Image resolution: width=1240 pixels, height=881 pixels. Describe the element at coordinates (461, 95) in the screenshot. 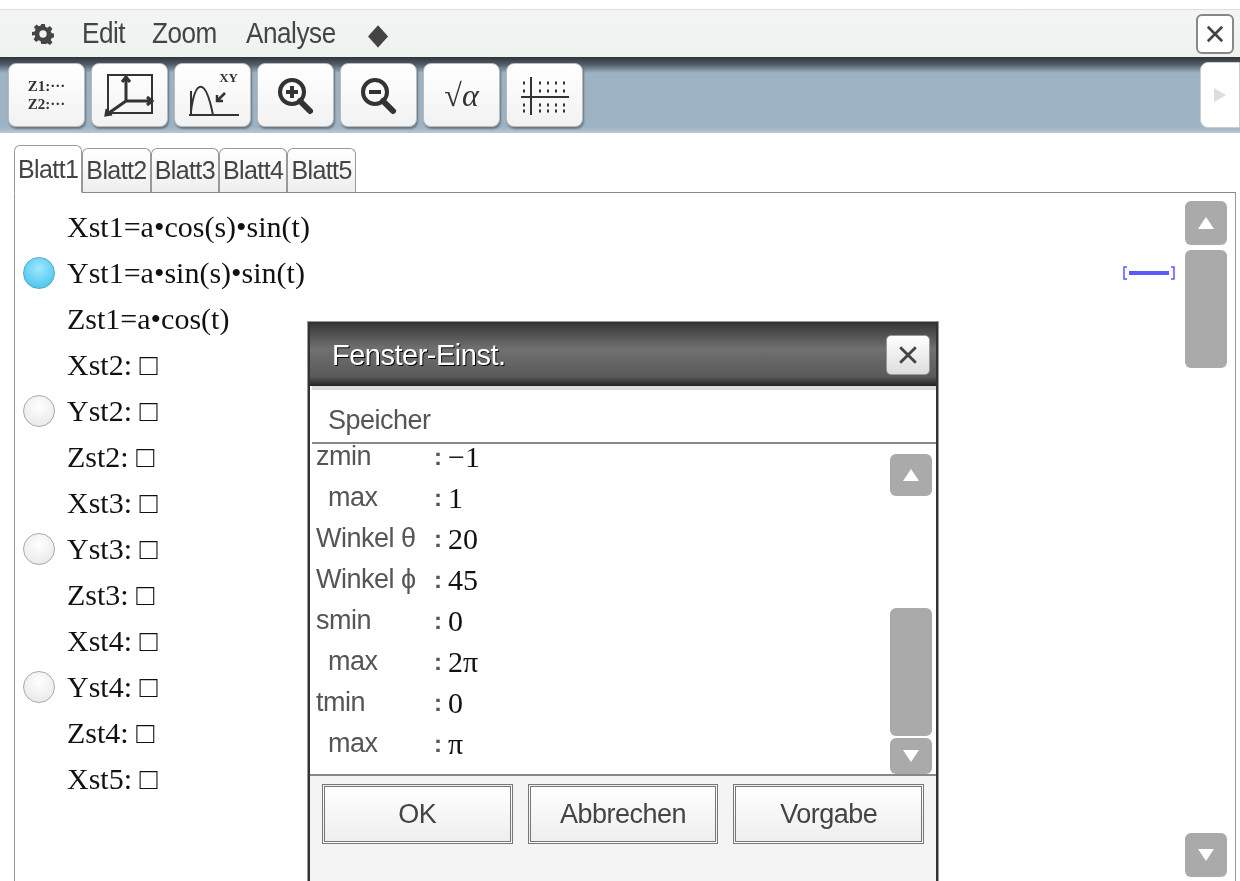

I see `math-input-button: √α` at that location.